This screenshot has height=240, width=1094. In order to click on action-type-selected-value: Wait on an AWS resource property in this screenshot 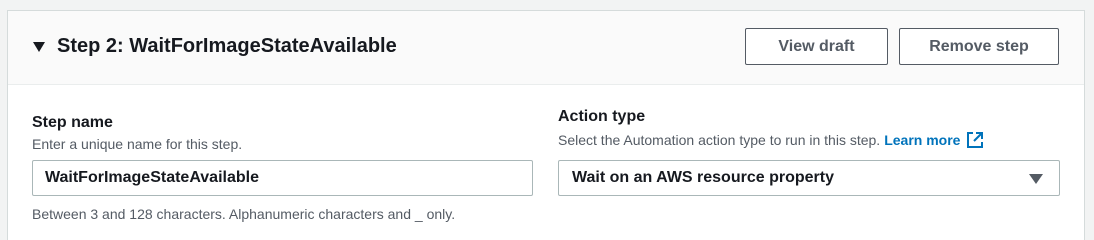, I will do `click(703, 177)`.